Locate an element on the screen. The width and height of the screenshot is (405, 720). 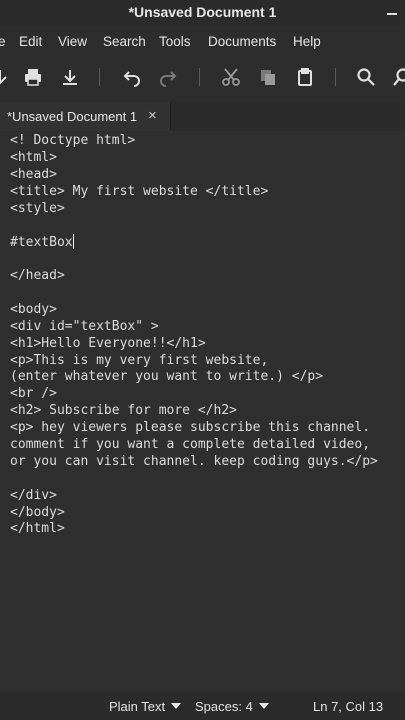
menu-search: Search is located at coordinates (124, 41).